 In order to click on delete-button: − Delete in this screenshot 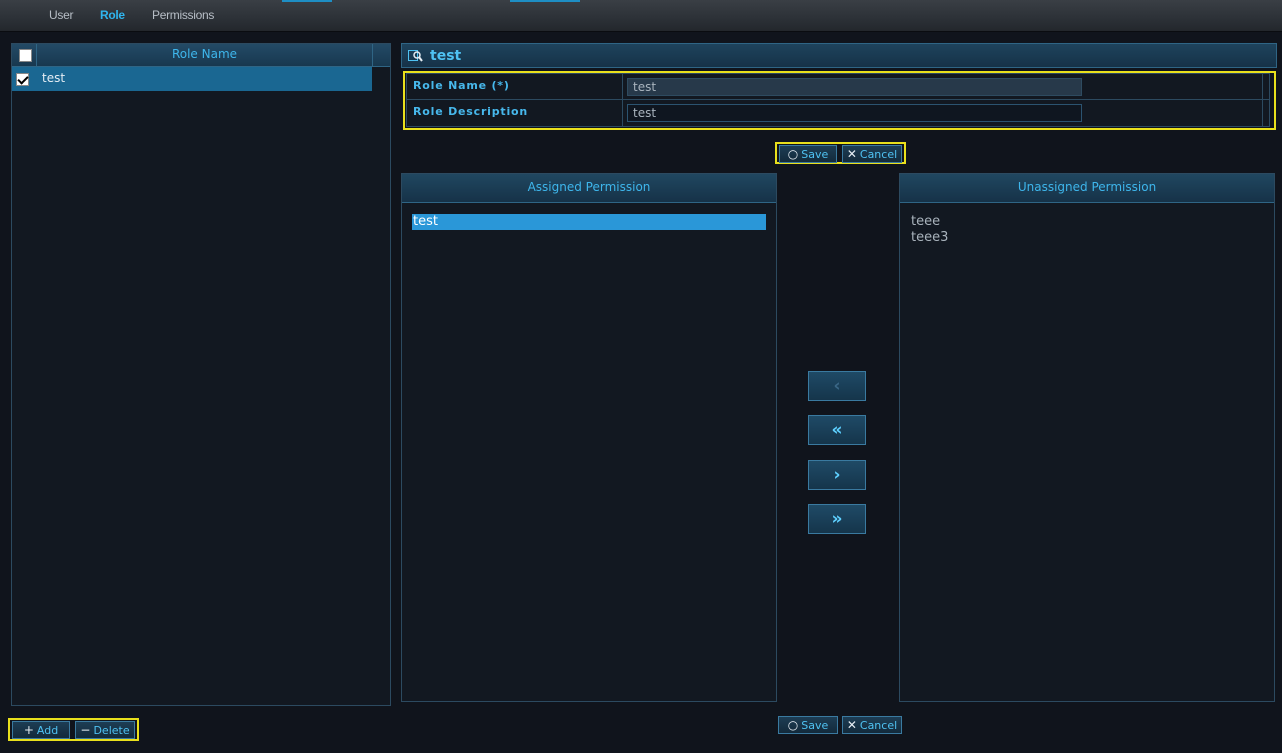, I will do `click(105, 730)`.